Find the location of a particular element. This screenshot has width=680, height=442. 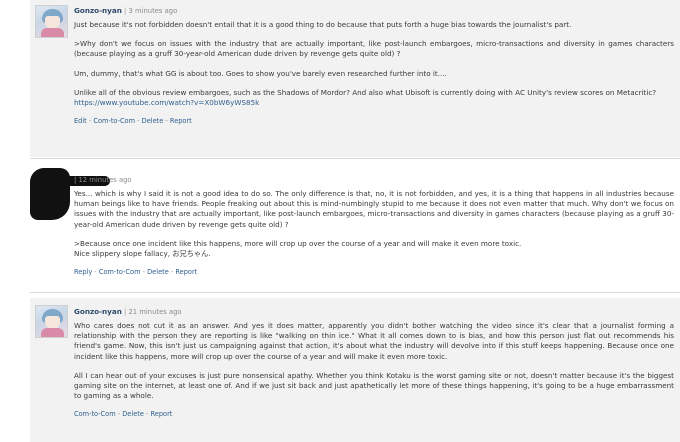

comment-actions: Com-to-Com - Delete - Report is located at coordinates (374, 414).